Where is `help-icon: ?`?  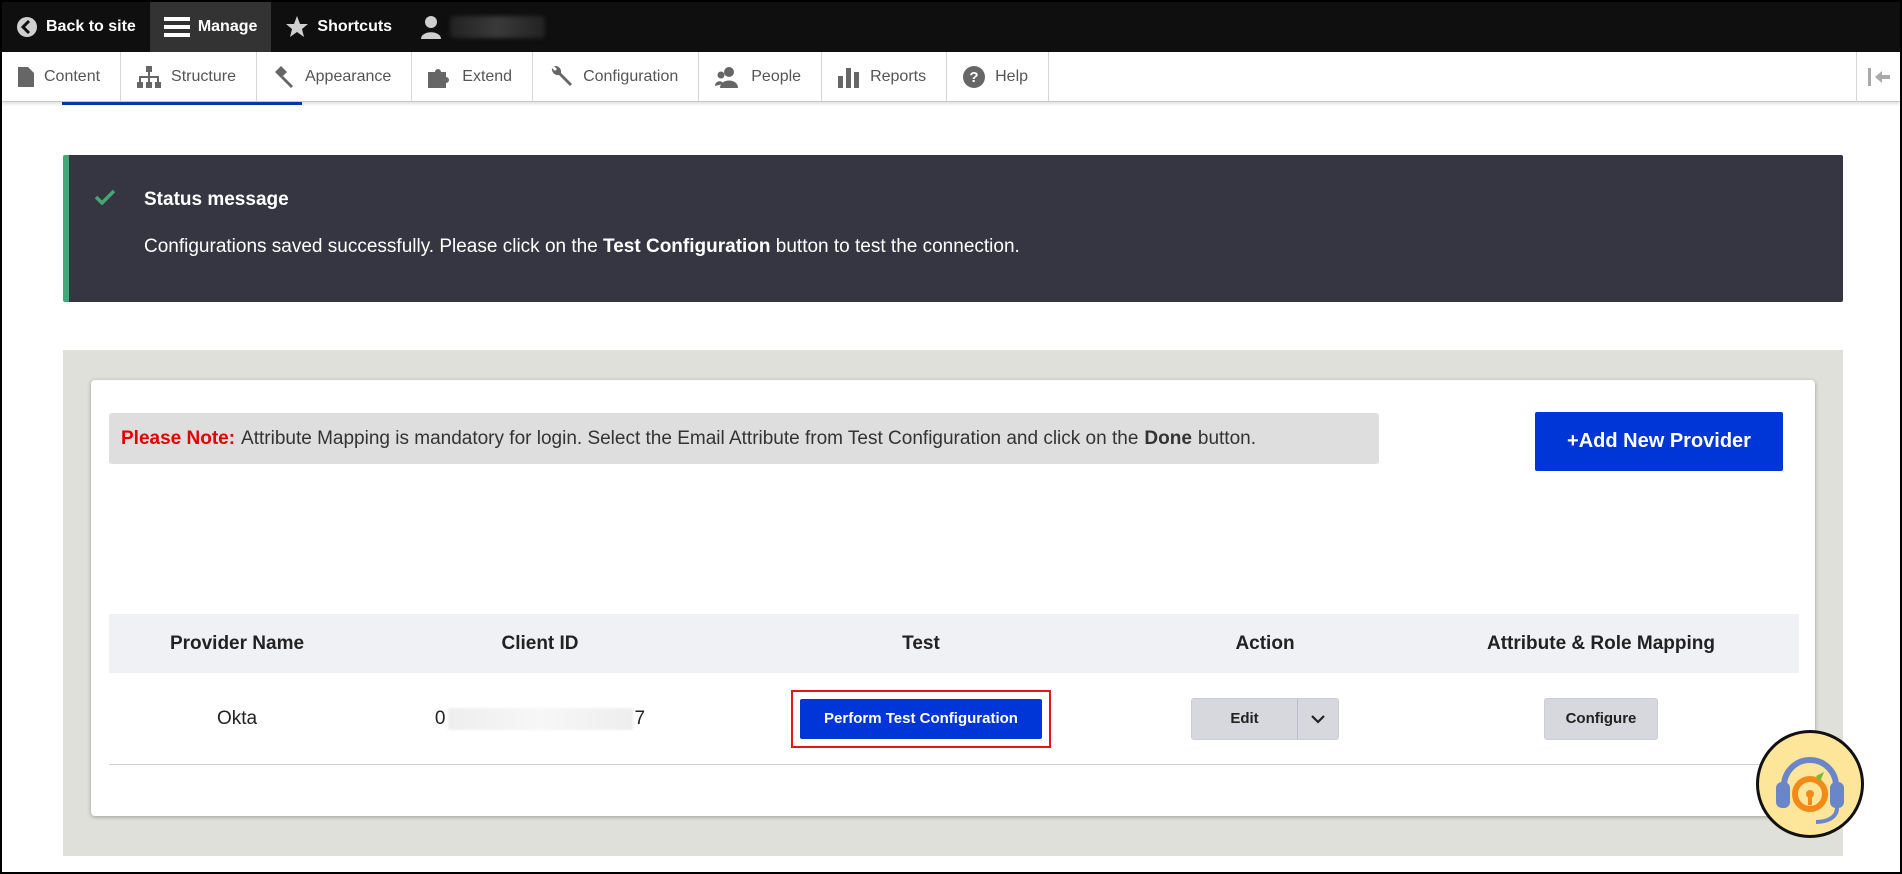
help-icon: ? is located at coordinates (974, 76).